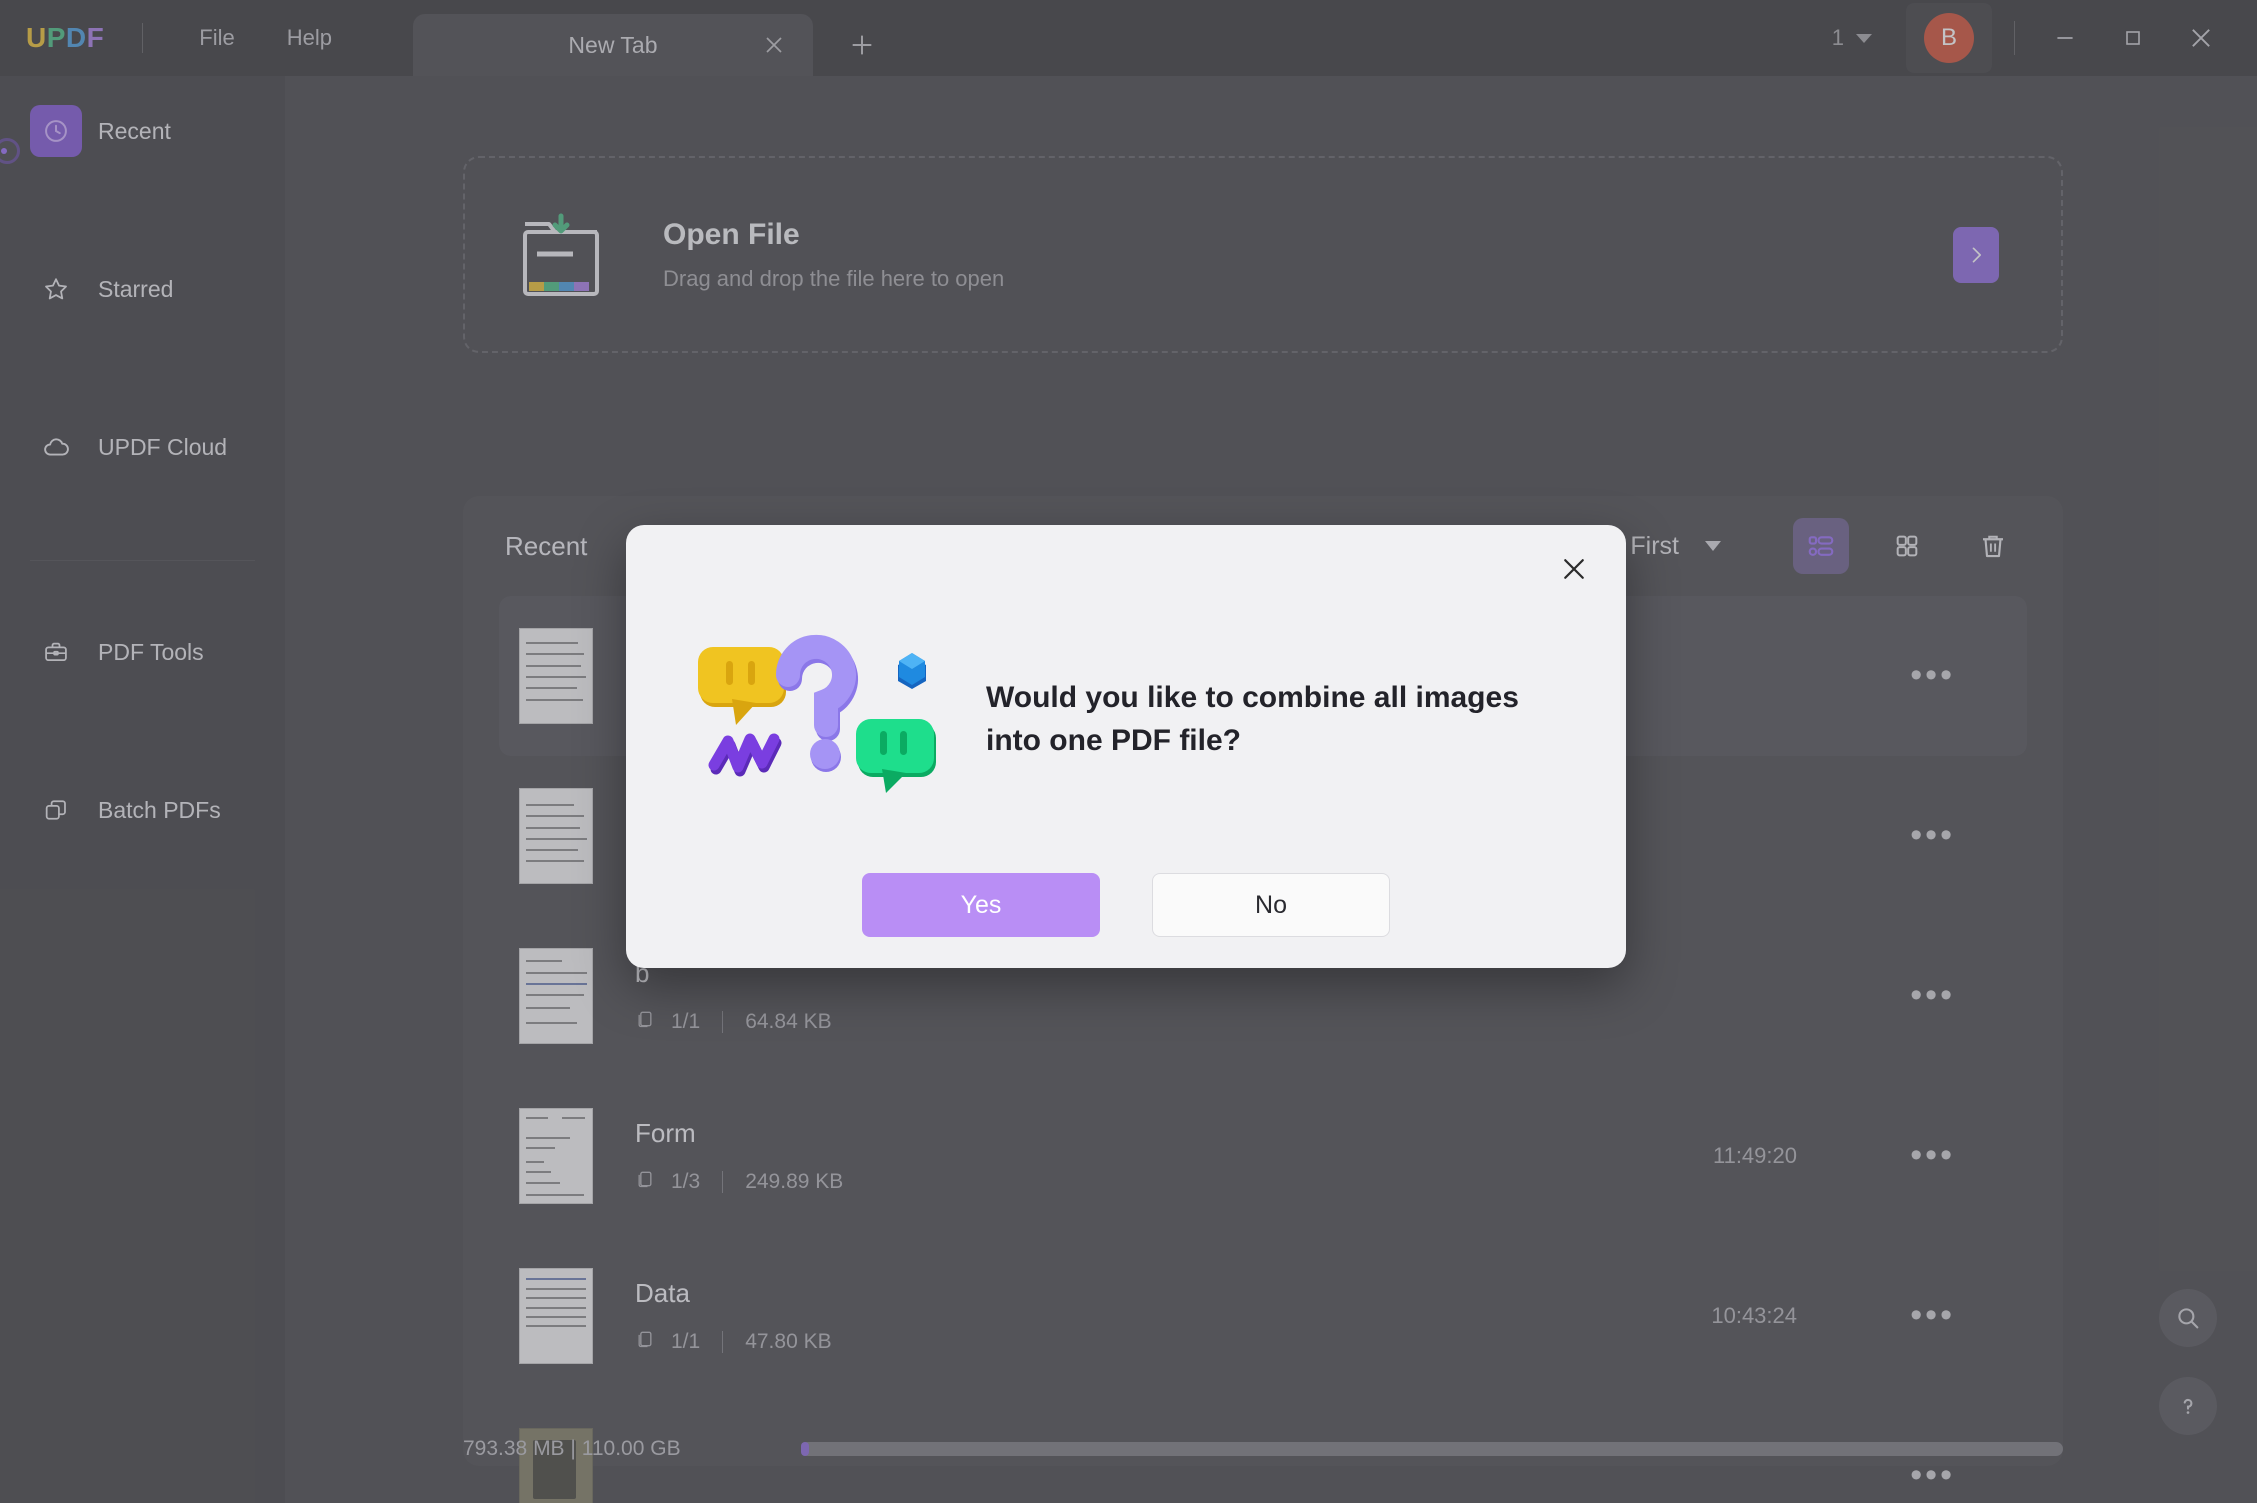 This screenshot has width=2257, height=1503. What do you see at coordinates (1126, 905) in the screenshot?
I see `dialog-actions: Yes No` at bounding box center [1126, 905].